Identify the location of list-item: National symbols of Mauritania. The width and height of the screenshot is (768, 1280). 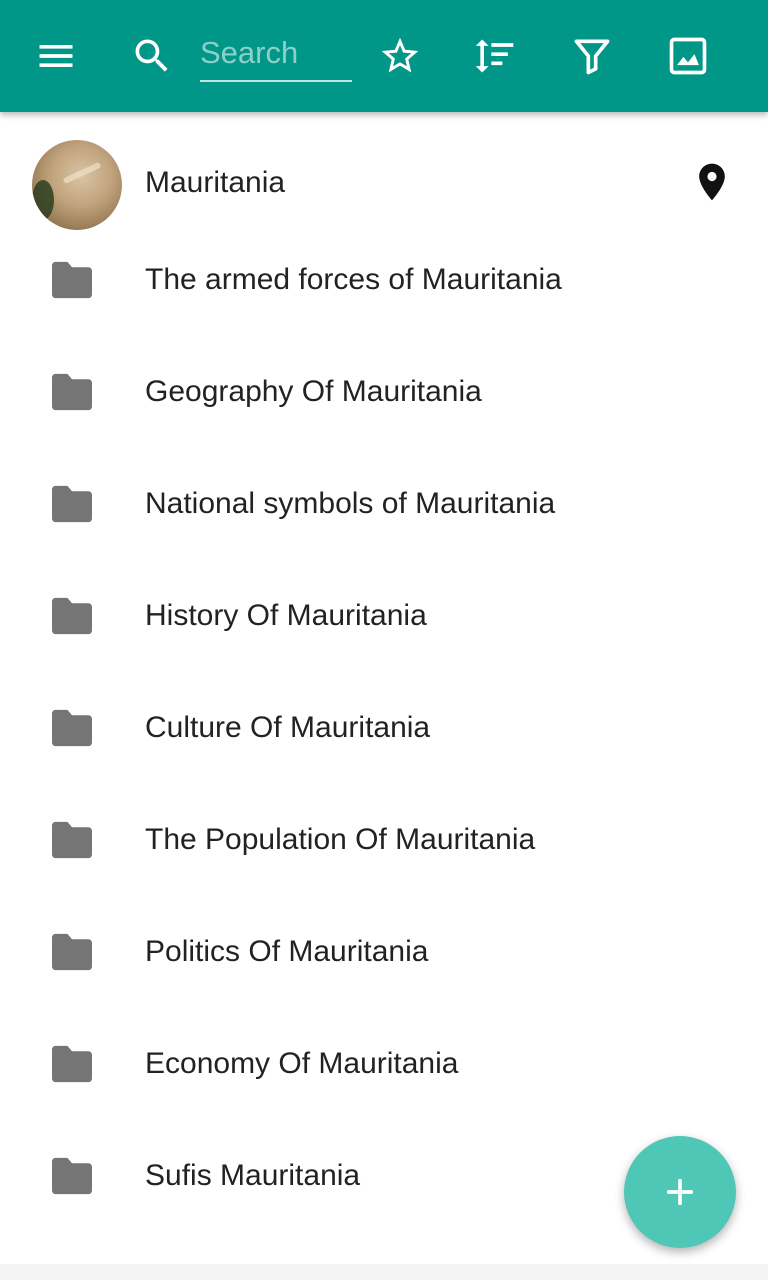
(384, 504).